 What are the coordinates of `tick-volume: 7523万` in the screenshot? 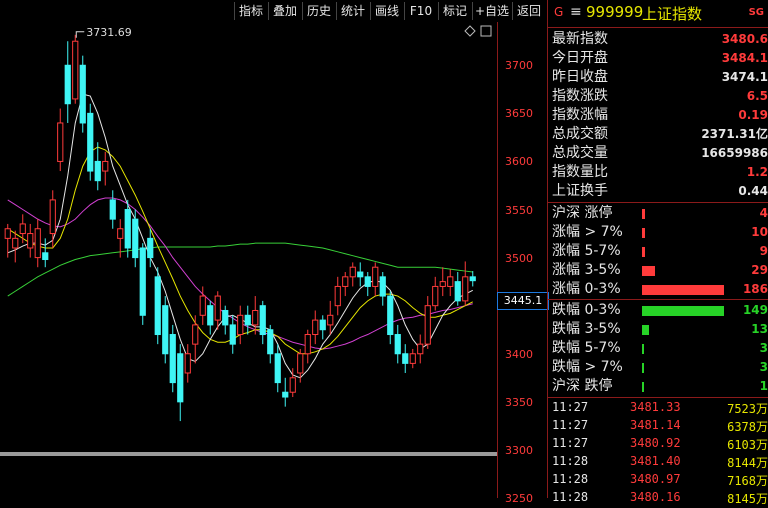 It's located at (747, 409).